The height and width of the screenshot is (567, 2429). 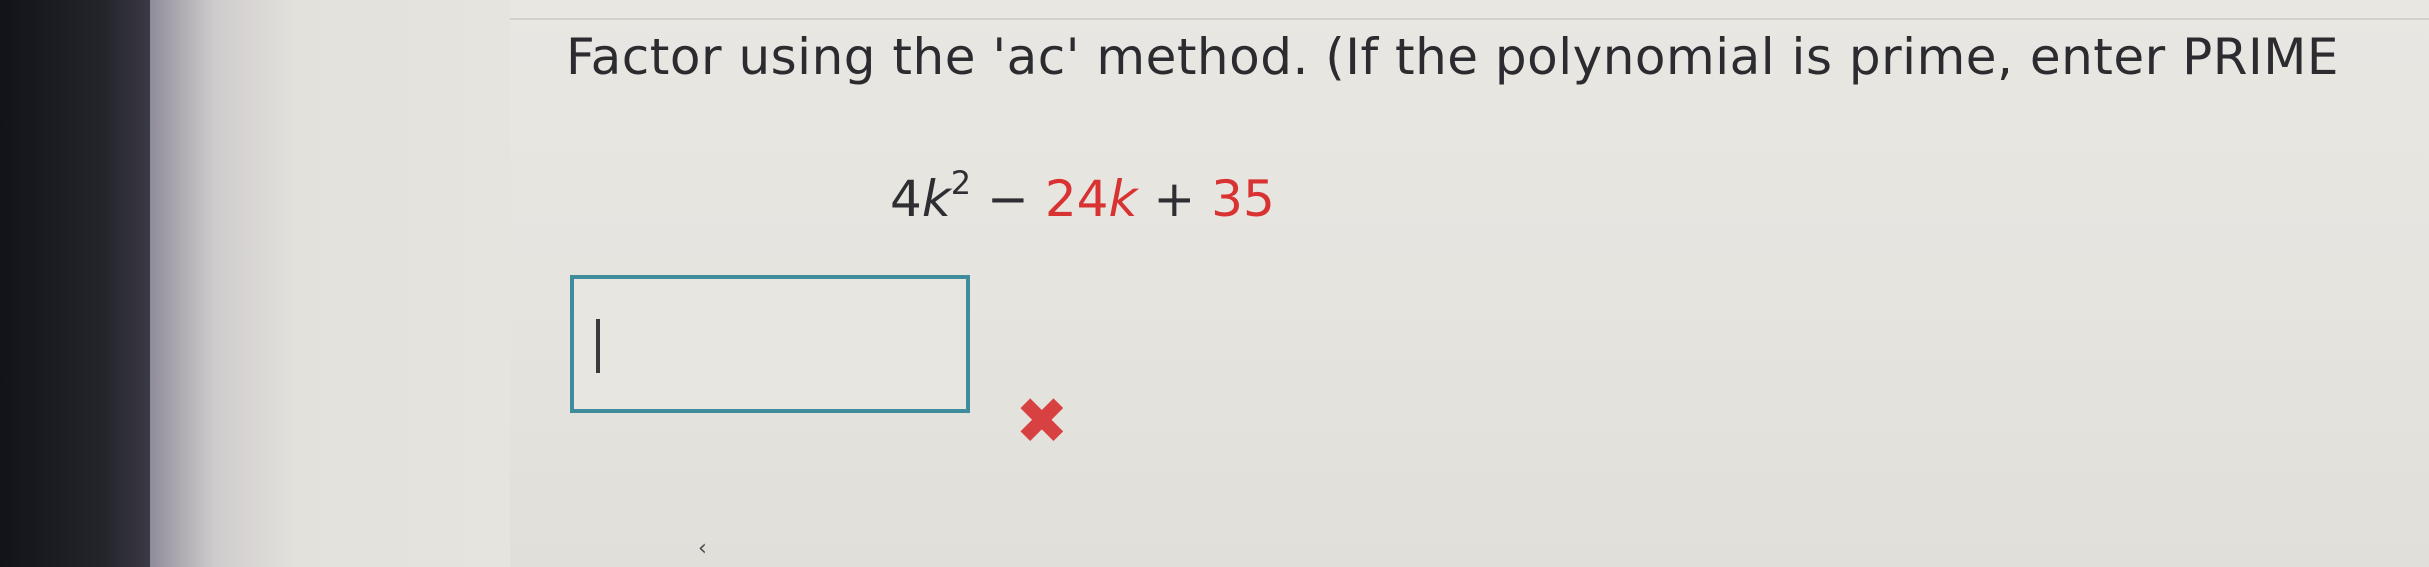 I want to click on expr-term-2-variable: k, so click(x=1123, y=199).